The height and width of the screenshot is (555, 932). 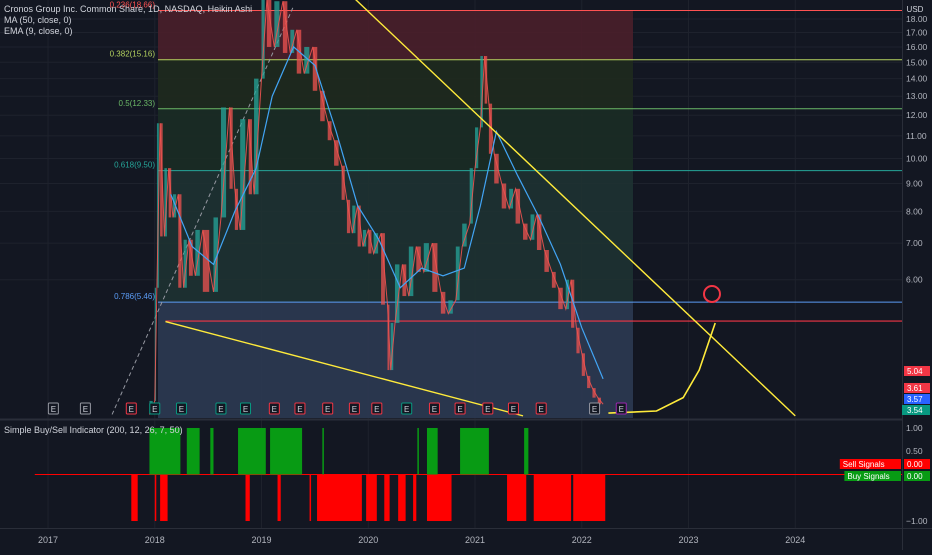 I want to click on signal-badge-name: Sell Signals, so click(x=864, y=464).